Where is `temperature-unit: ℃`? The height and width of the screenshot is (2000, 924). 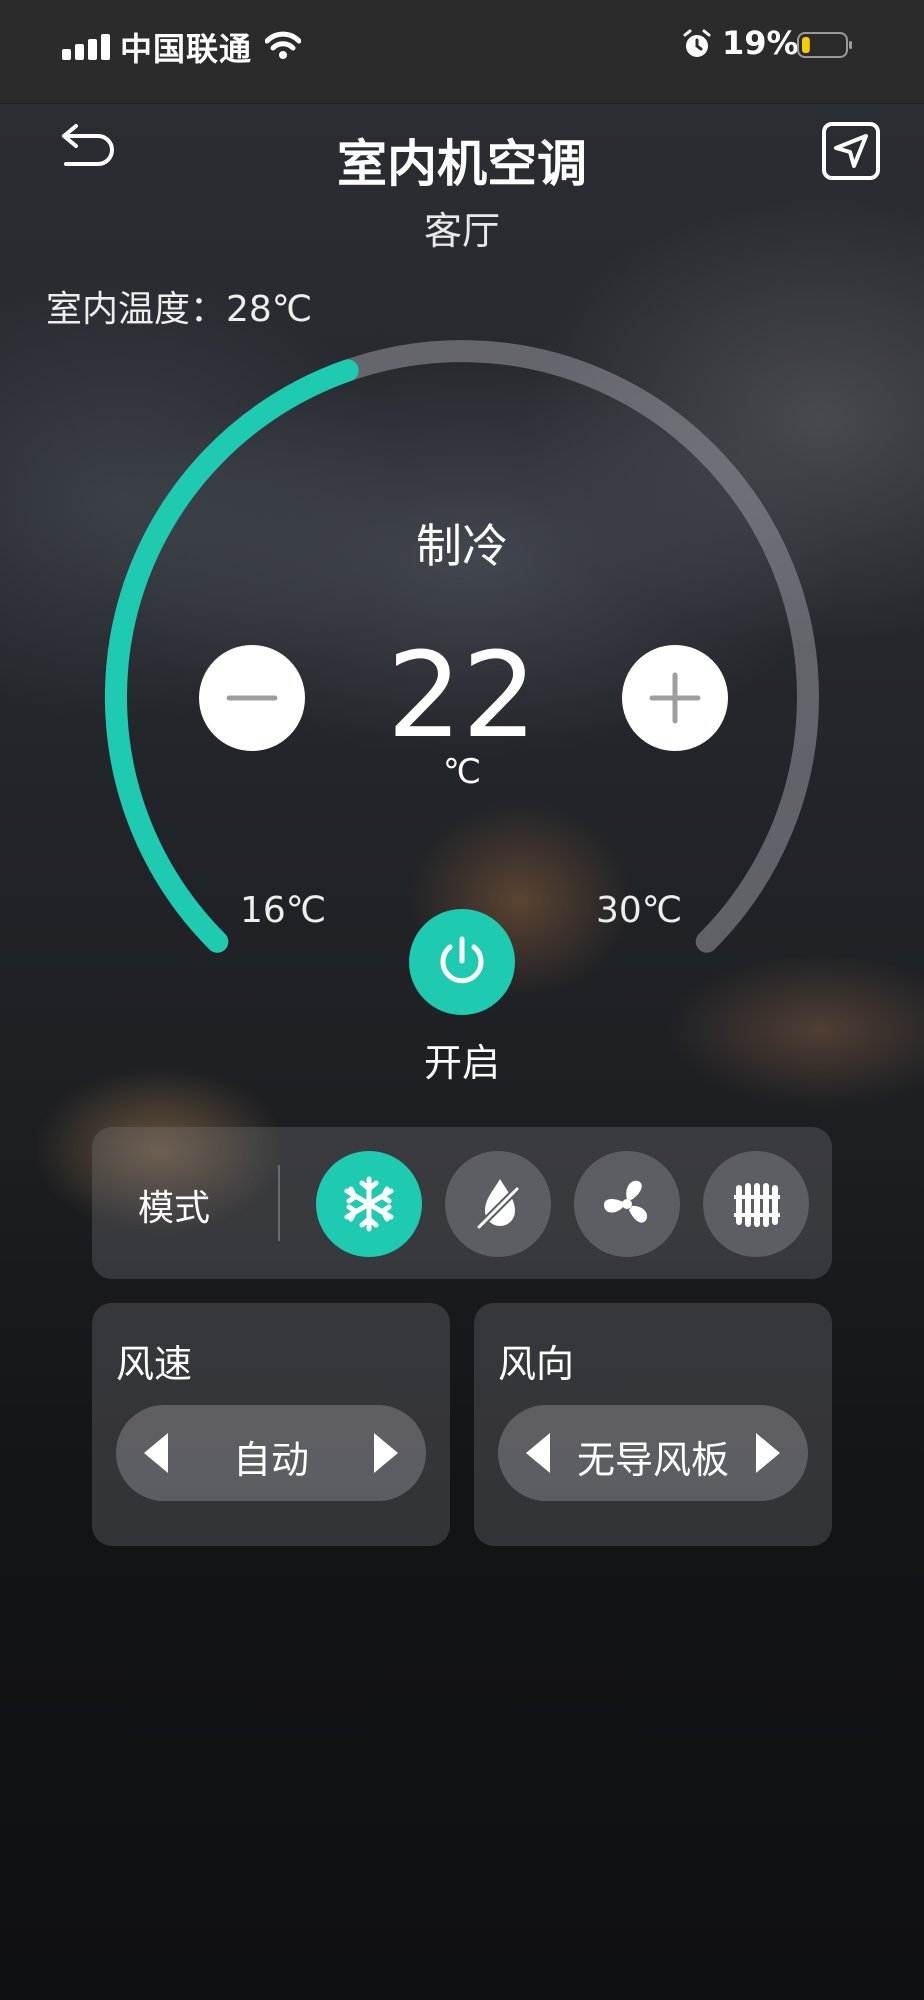 temperature-unit: ℃ is located at coordinates (462, 772).